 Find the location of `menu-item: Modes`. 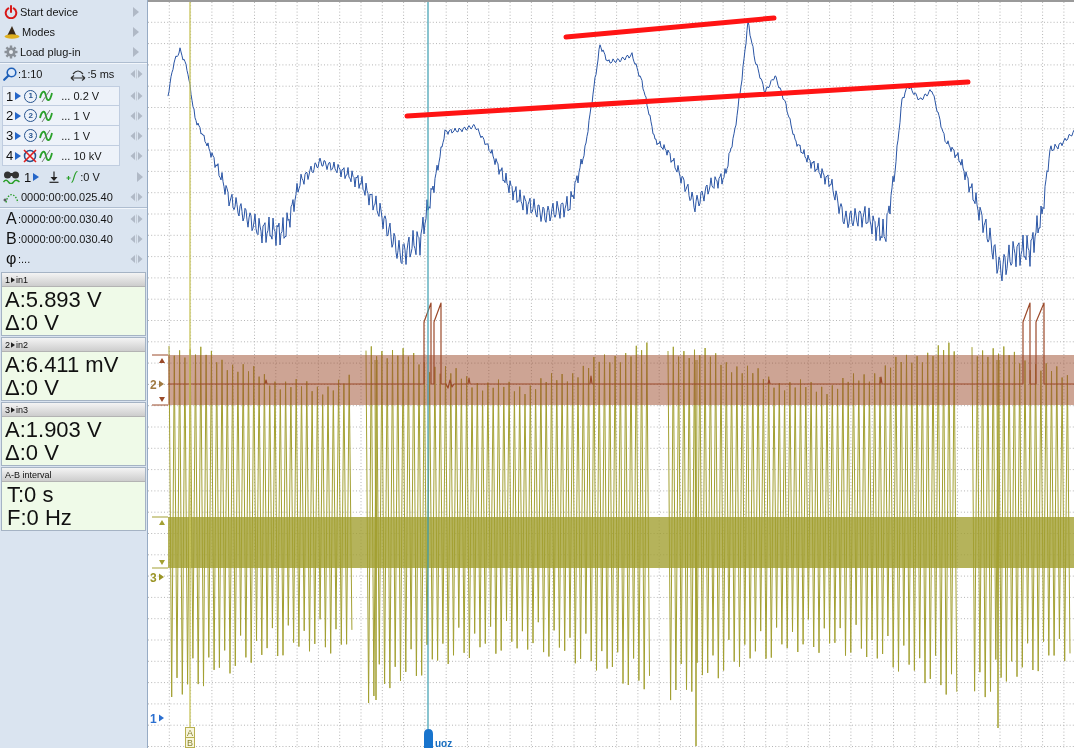

menu-item: Modes is located at coordinates (73, 32).